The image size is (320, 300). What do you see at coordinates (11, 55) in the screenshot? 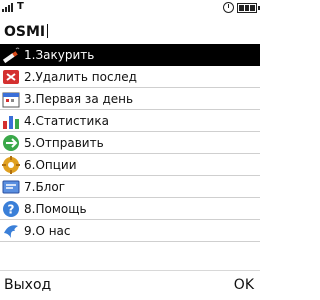
I see `cigarette-icon` at bounding box center [11, 55].